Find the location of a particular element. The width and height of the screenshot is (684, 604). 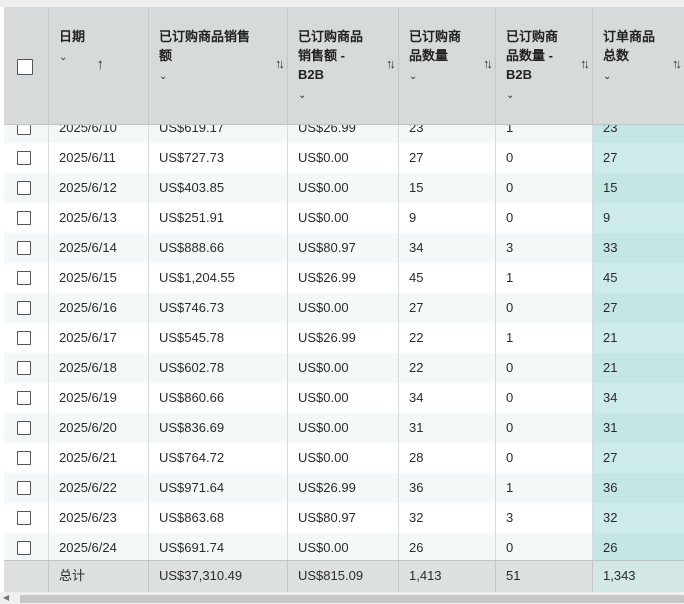

table-row: 2025/6/14 US$888.66 US$80.97 34 3 33 is located at coordinates (344, 248).